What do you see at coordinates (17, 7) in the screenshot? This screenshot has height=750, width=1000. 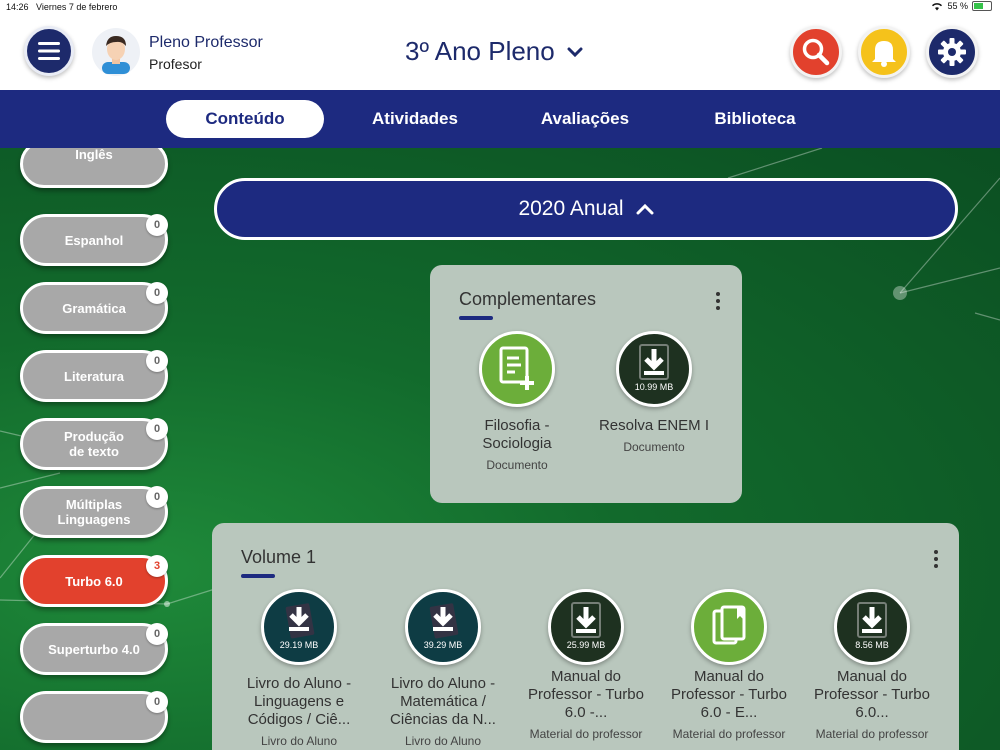 I see `status-time: 14:26` at bounding box center [17, 7].